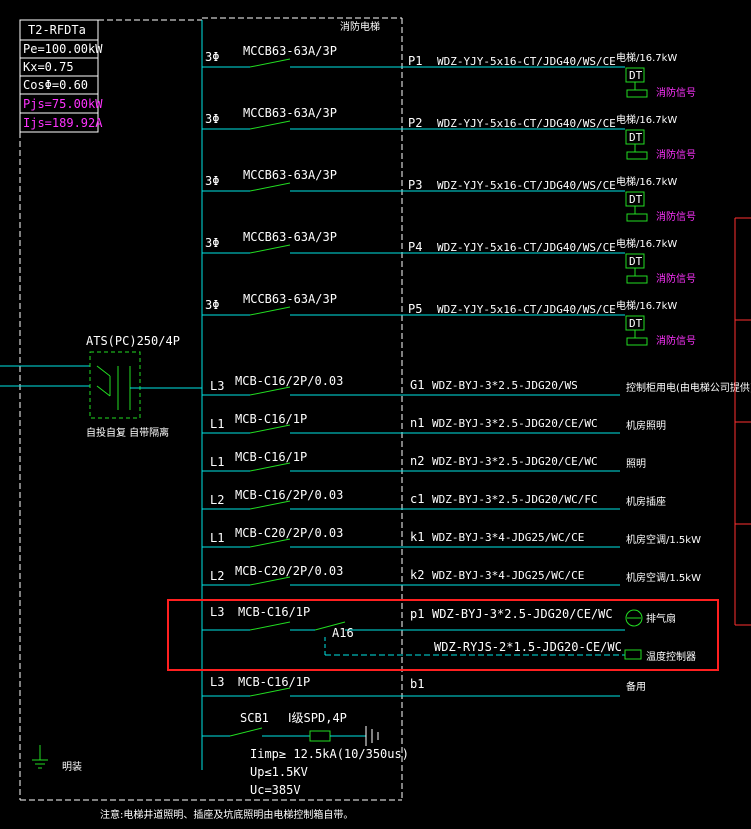  What do you see at coordinates (417, 614) in the screenshot?
I see `fan-circuit-id: p1` at bounding box center [417, 614].